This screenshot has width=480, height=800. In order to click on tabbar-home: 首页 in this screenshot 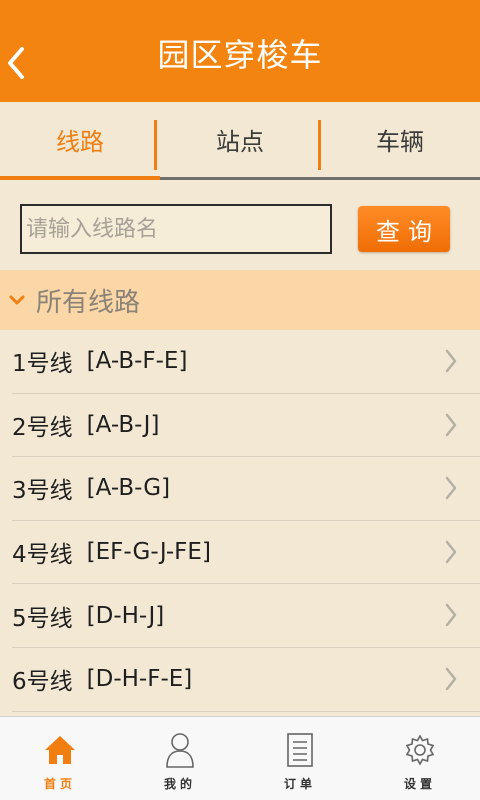, I will do `click(60, 758)`.